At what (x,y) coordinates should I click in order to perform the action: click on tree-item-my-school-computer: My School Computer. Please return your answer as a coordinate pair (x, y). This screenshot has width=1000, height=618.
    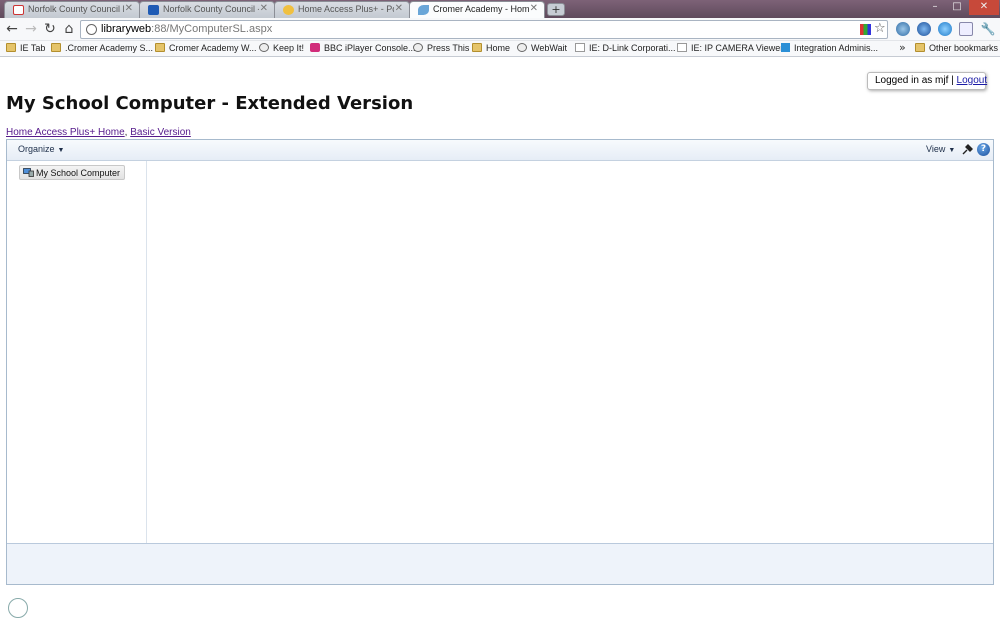
    Looking at the image, I should click on (72, 172).